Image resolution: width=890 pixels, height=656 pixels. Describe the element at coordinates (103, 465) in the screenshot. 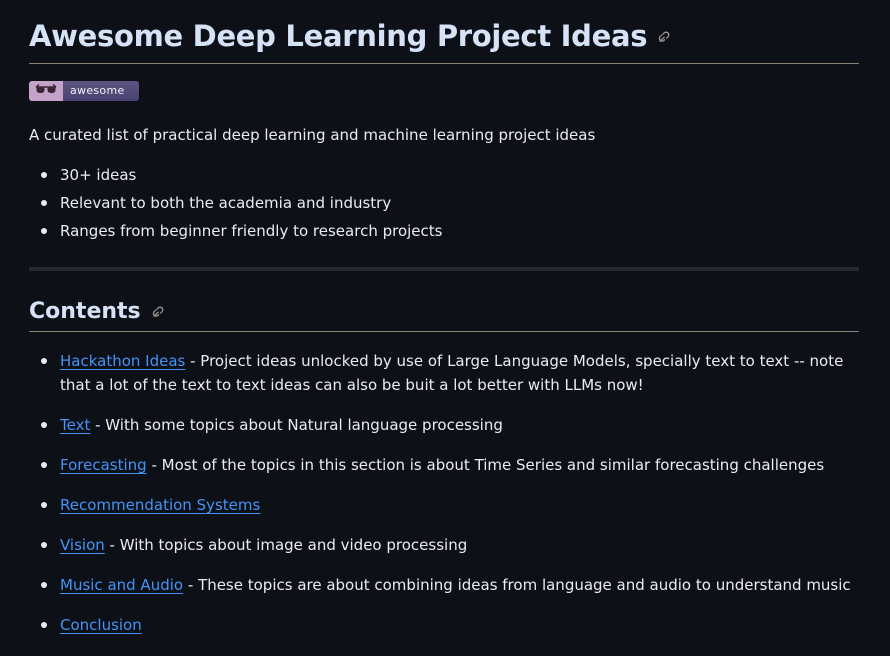

I see `toc-link-forecasting: Forecasting` at that location.